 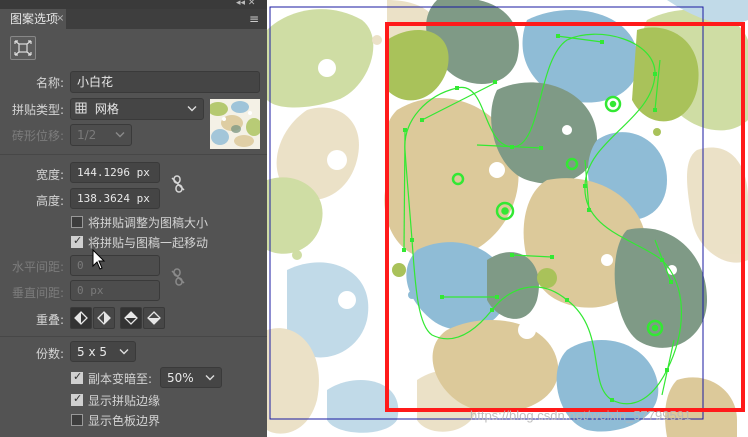 I want to click on overlap-top-front-icon, so click(x=131, y=318).